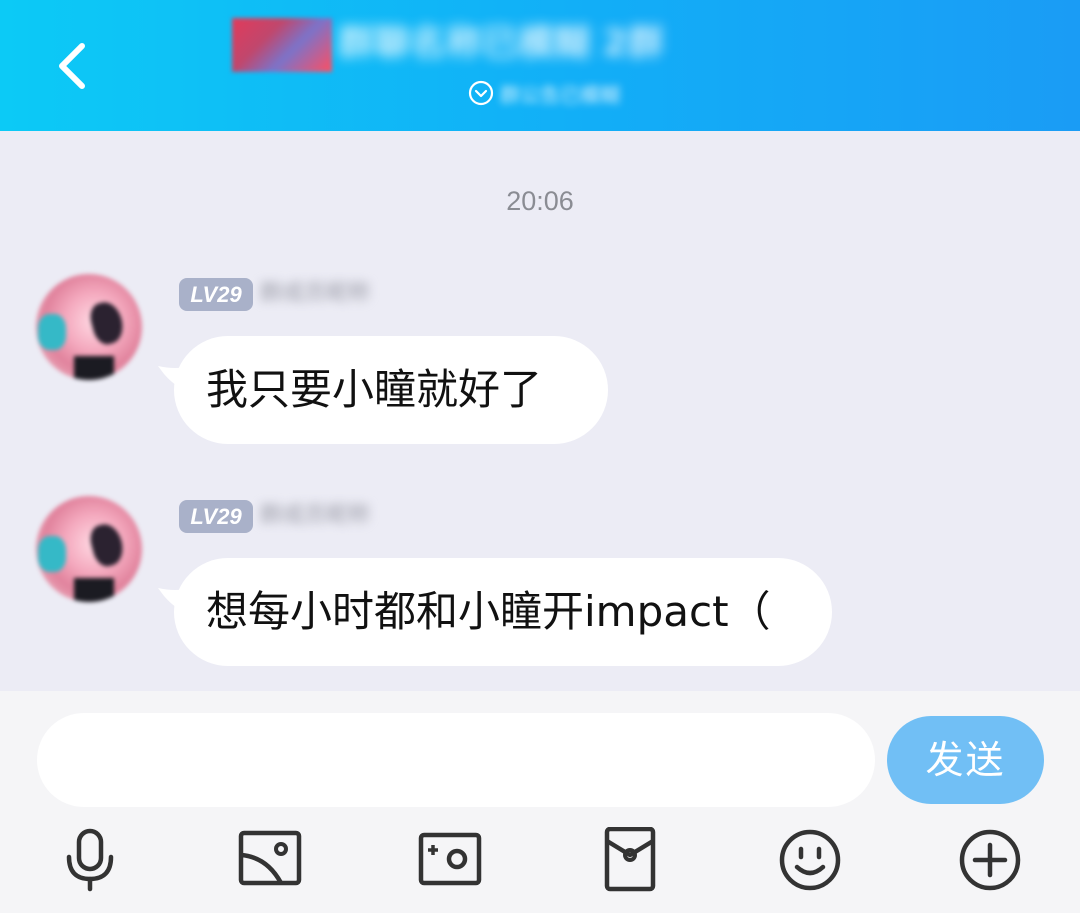  I want to click on chevron-left-icon, so click(72, 66).